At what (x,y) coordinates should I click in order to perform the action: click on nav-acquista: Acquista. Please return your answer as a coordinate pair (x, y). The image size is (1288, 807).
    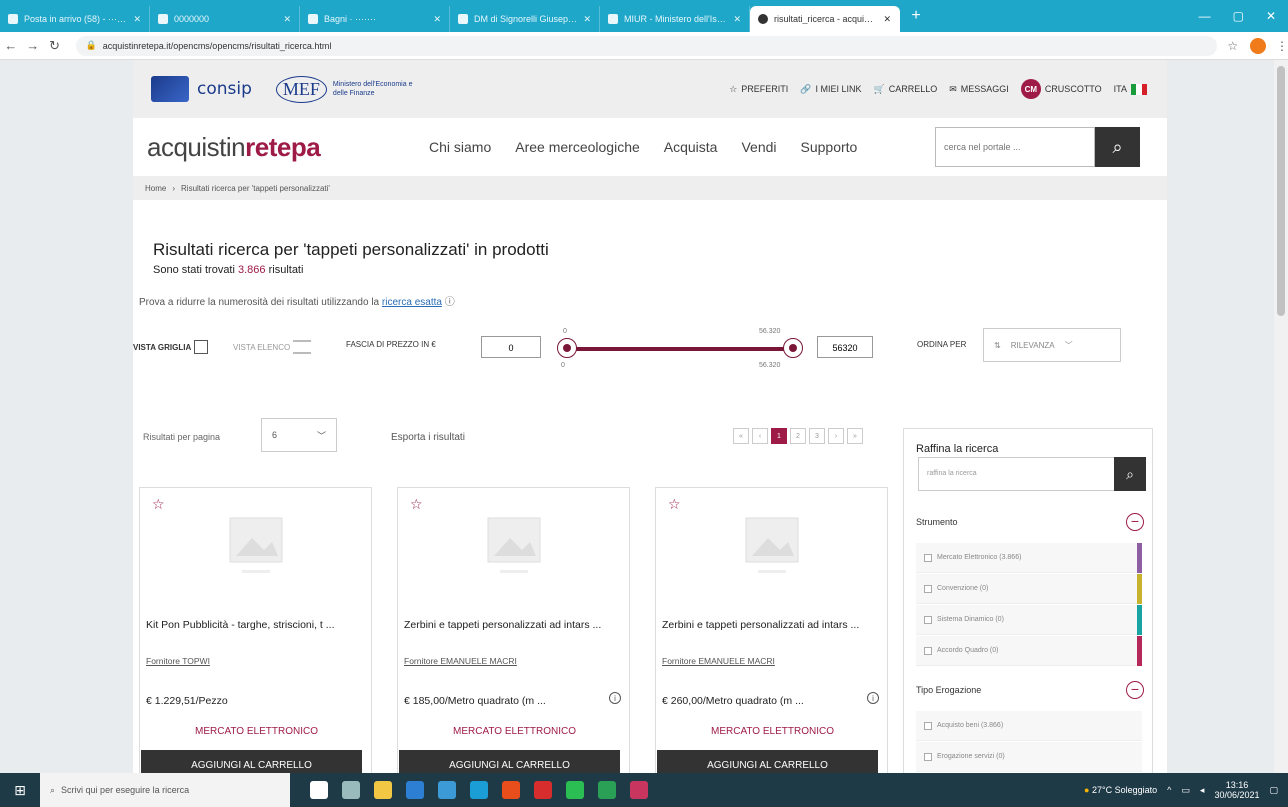
    Looking at the image, I should click on (691, 147).